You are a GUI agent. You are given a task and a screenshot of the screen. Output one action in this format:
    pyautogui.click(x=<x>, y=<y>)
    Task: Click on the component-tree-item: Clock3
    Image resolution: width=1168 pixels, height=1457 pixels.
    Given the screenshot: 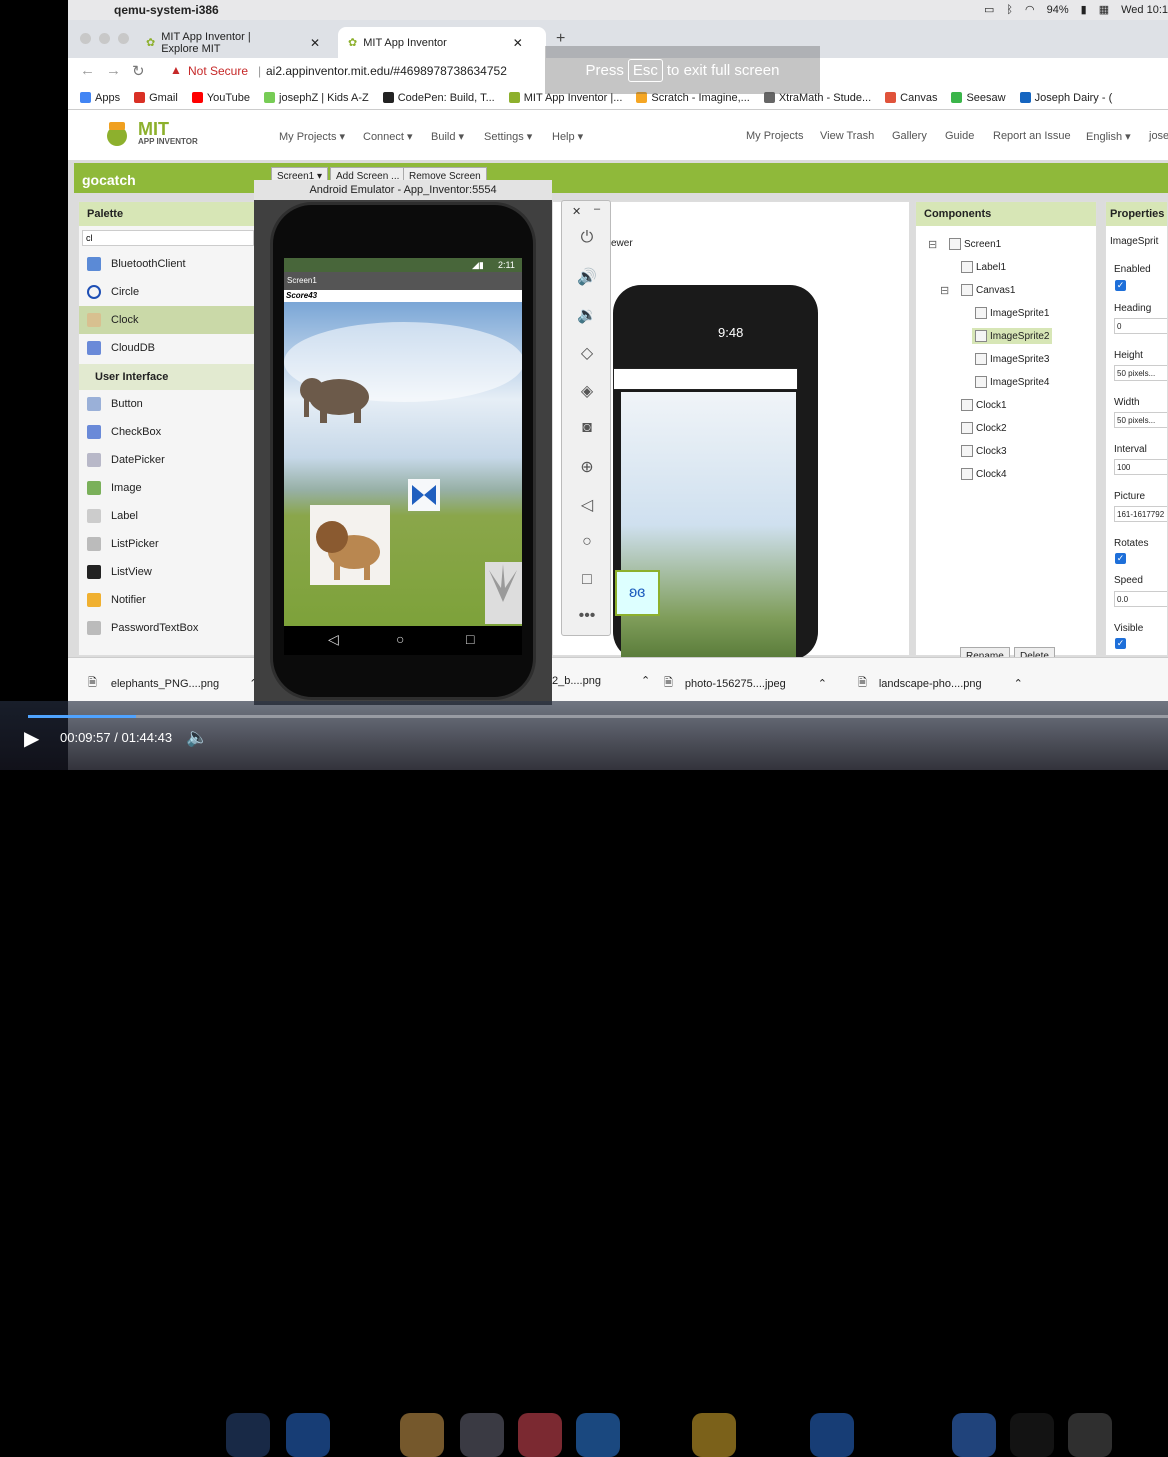 What is the action you would take?
    pyautogui.click(x=984, y=451)
    